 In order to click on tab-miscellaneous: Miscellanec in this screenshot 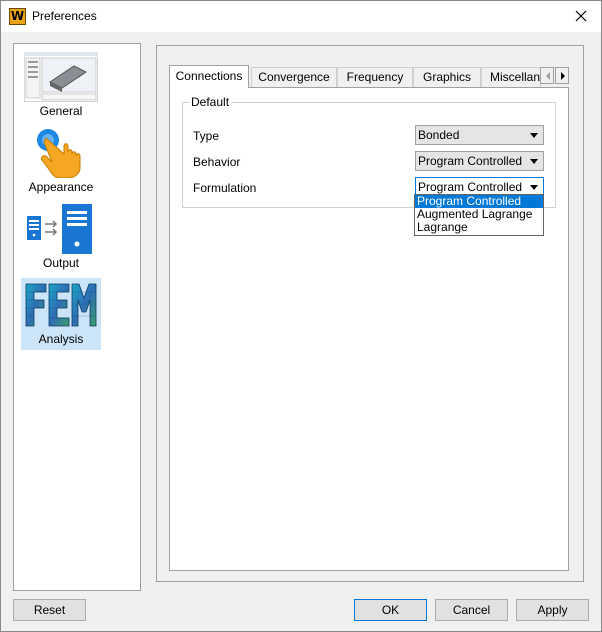, I will do `click(511, 77)`.